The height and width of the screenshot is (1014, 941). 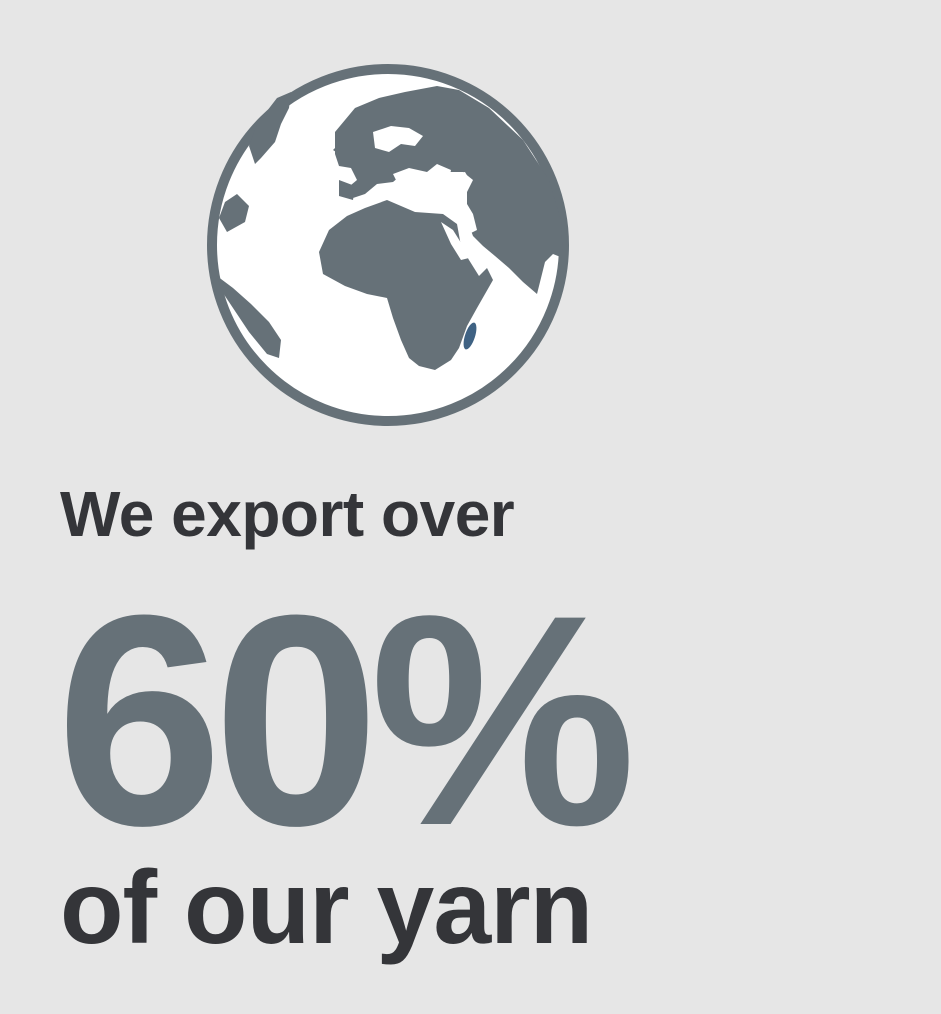 I want to click on globe-icon, so click(x=388, y=245).